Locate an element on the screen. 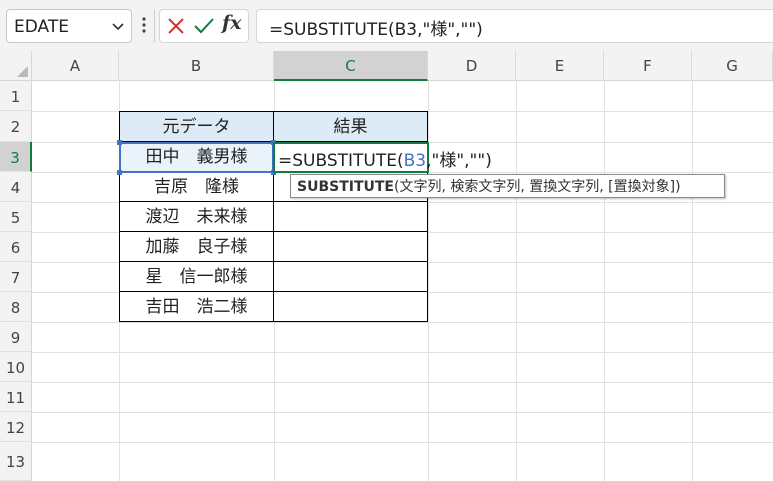 This screenshot has width=773, height=481. row-header-4: 4 is located at coordinates (16, 187).